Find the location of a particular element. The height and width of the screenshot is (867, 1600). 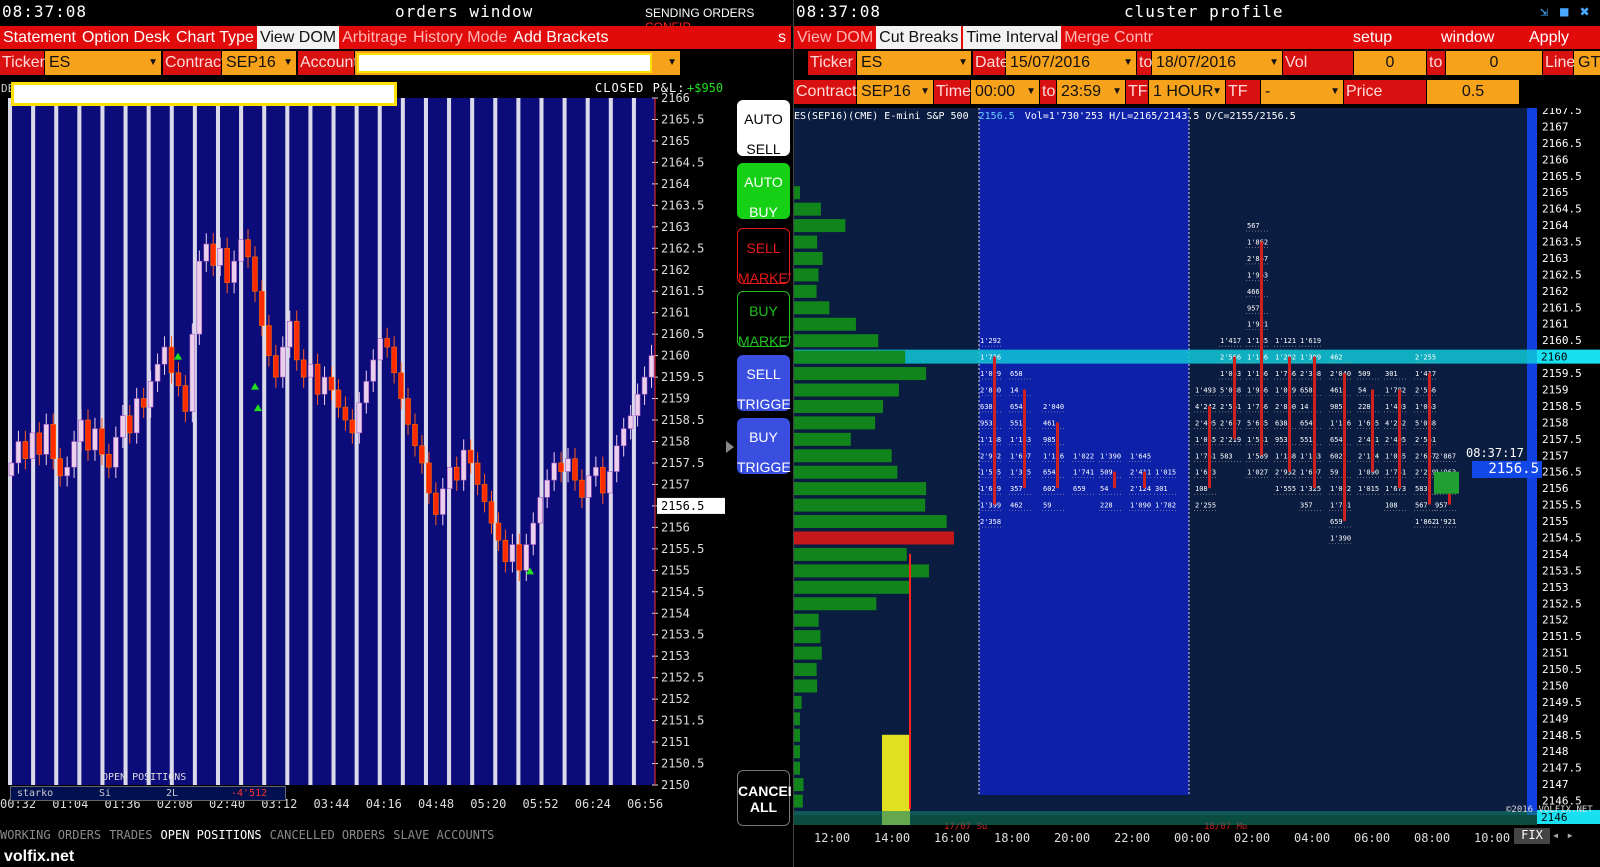

date-from-select: 15/07/2016 ▼ is located at coordinates (1071, 63).